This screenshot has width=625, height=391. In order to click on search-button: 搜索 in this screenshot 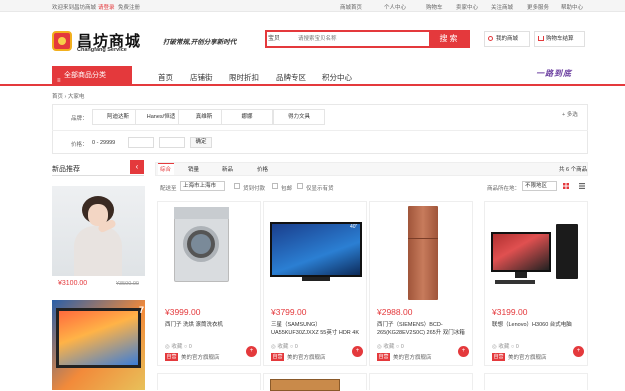, I will do `click(449, 39)`.